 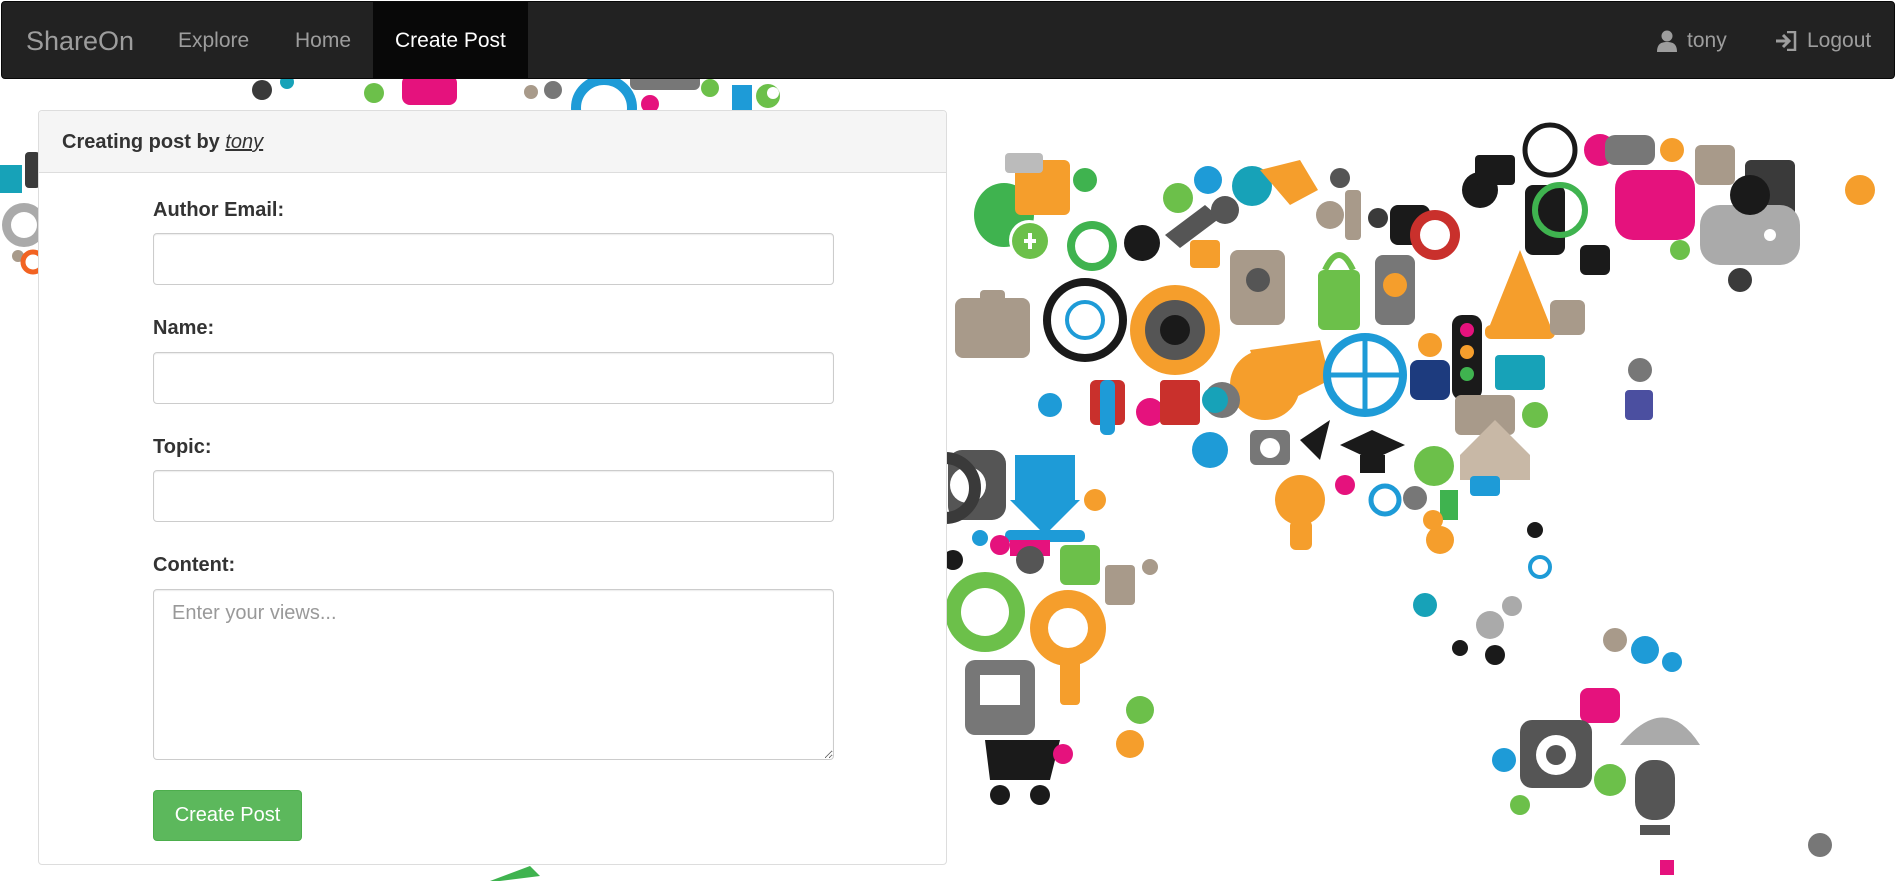 I want to click on nav-home: Home, so click(x=323, y=40).